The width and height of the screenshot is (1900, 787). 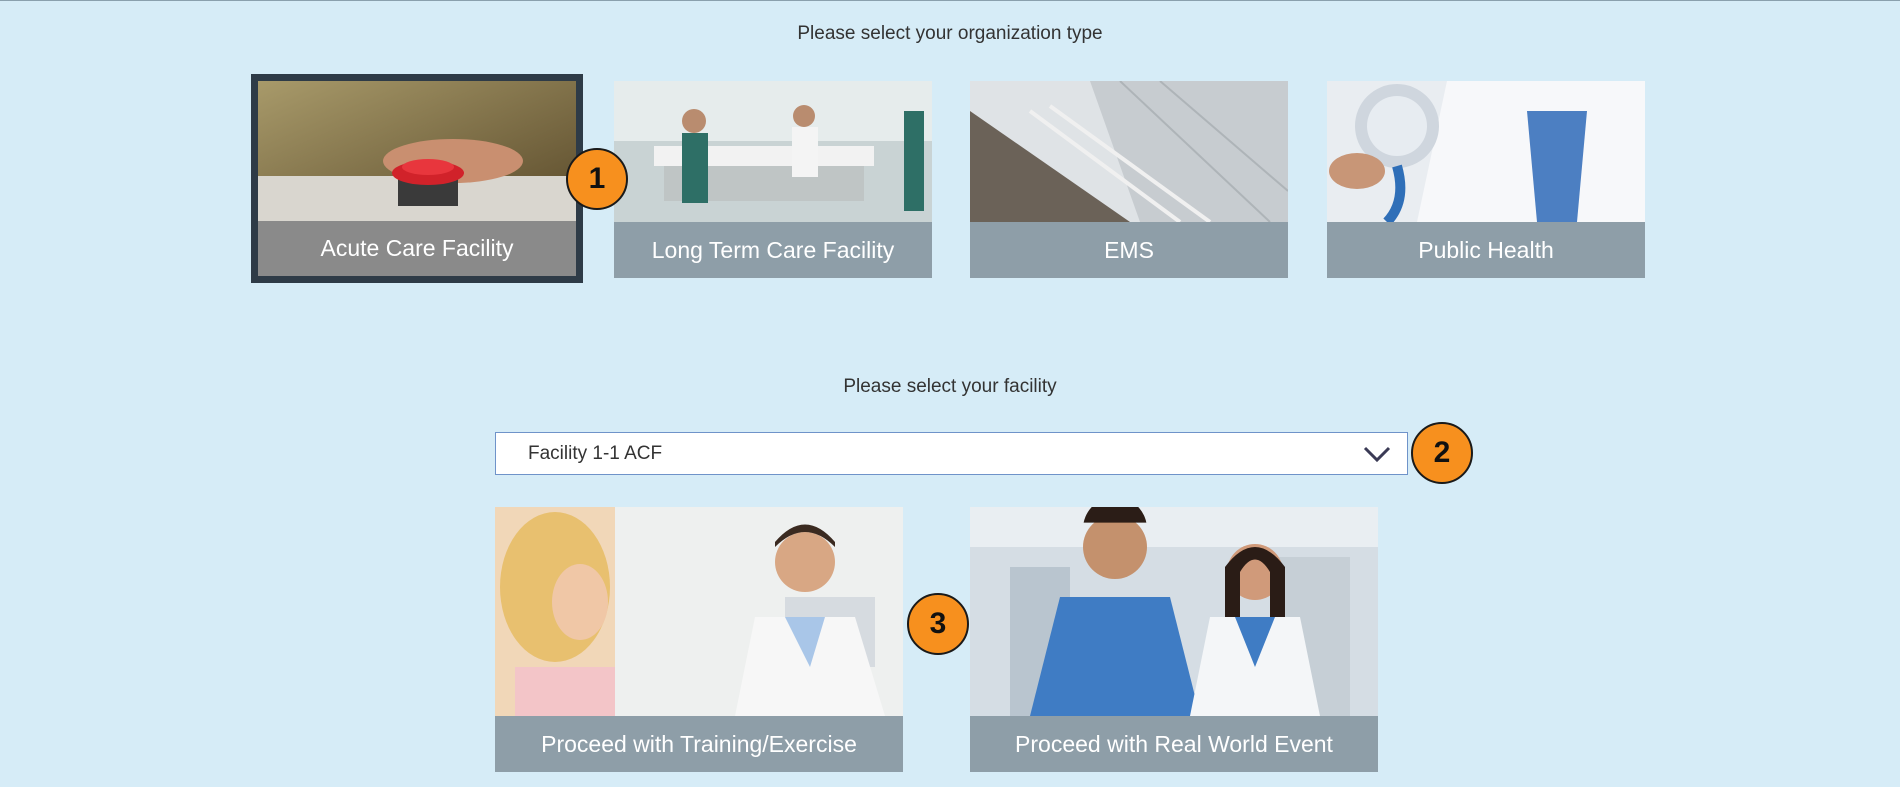 I want to click on proceed-training-label: Proceed with Training/Exercise, so click(x=699, y=744).